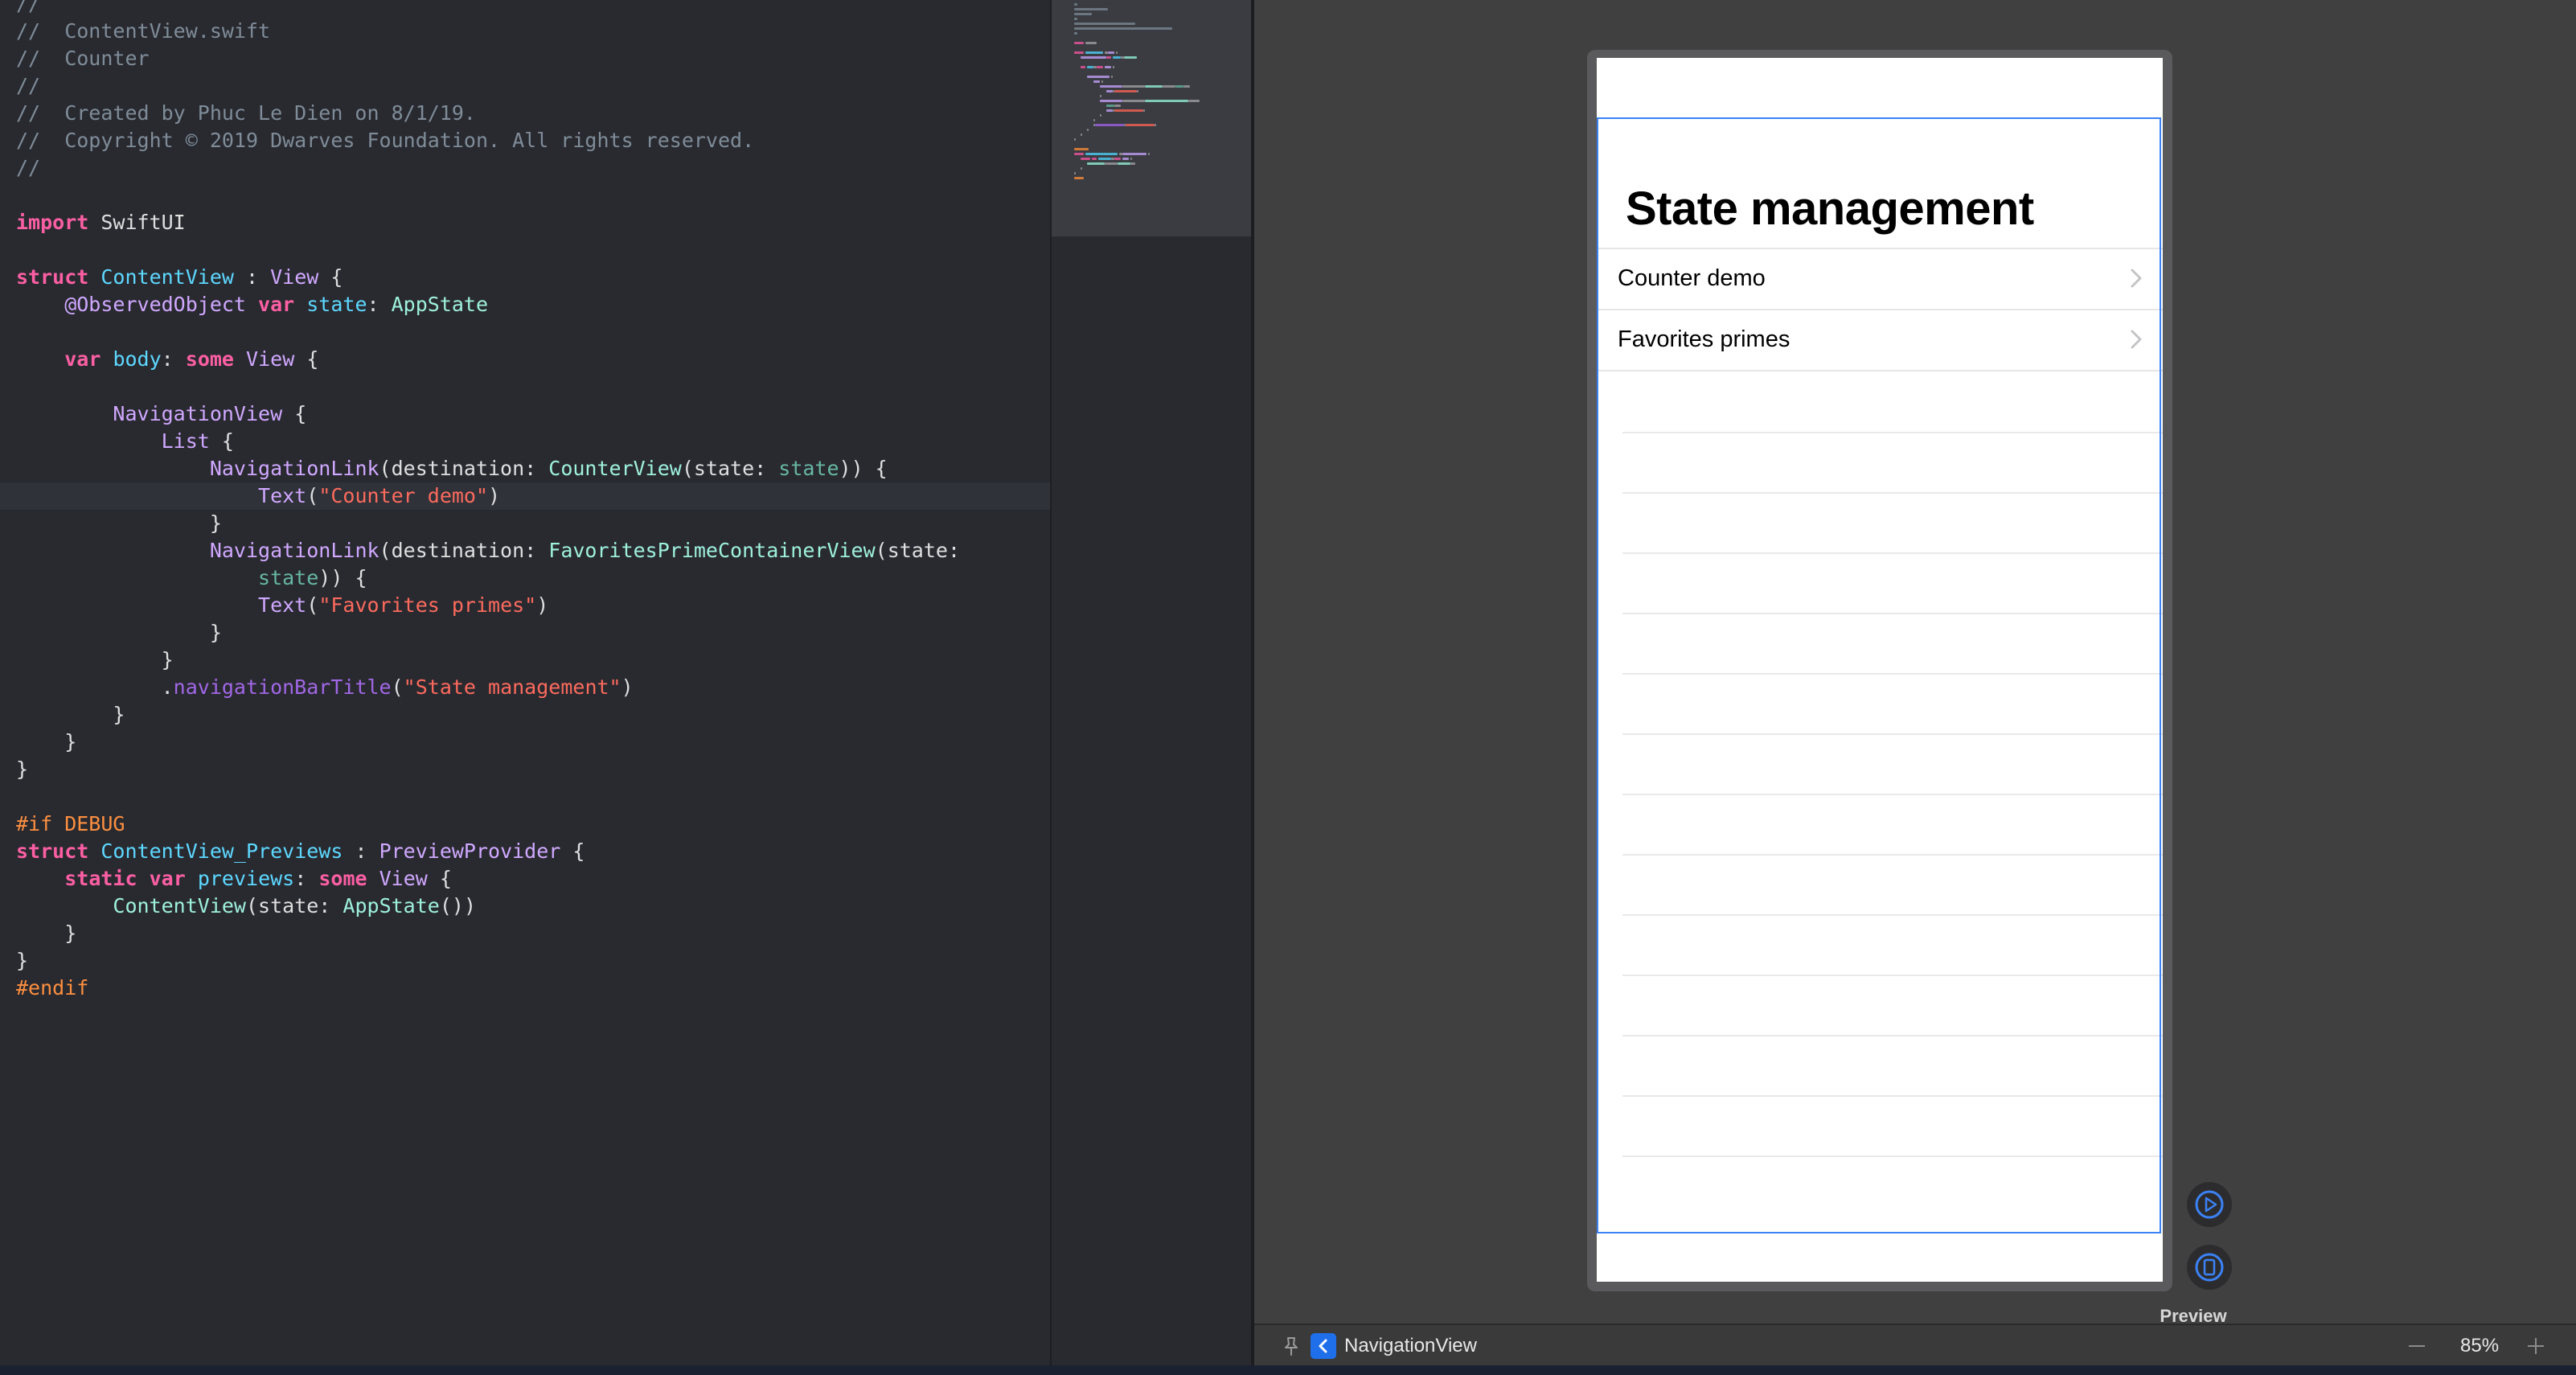 The image size is (2576, 1375). Describe the element at coordinates (533, 825) in the screenshot. I see `code-line: #if DEBUG` at that location.